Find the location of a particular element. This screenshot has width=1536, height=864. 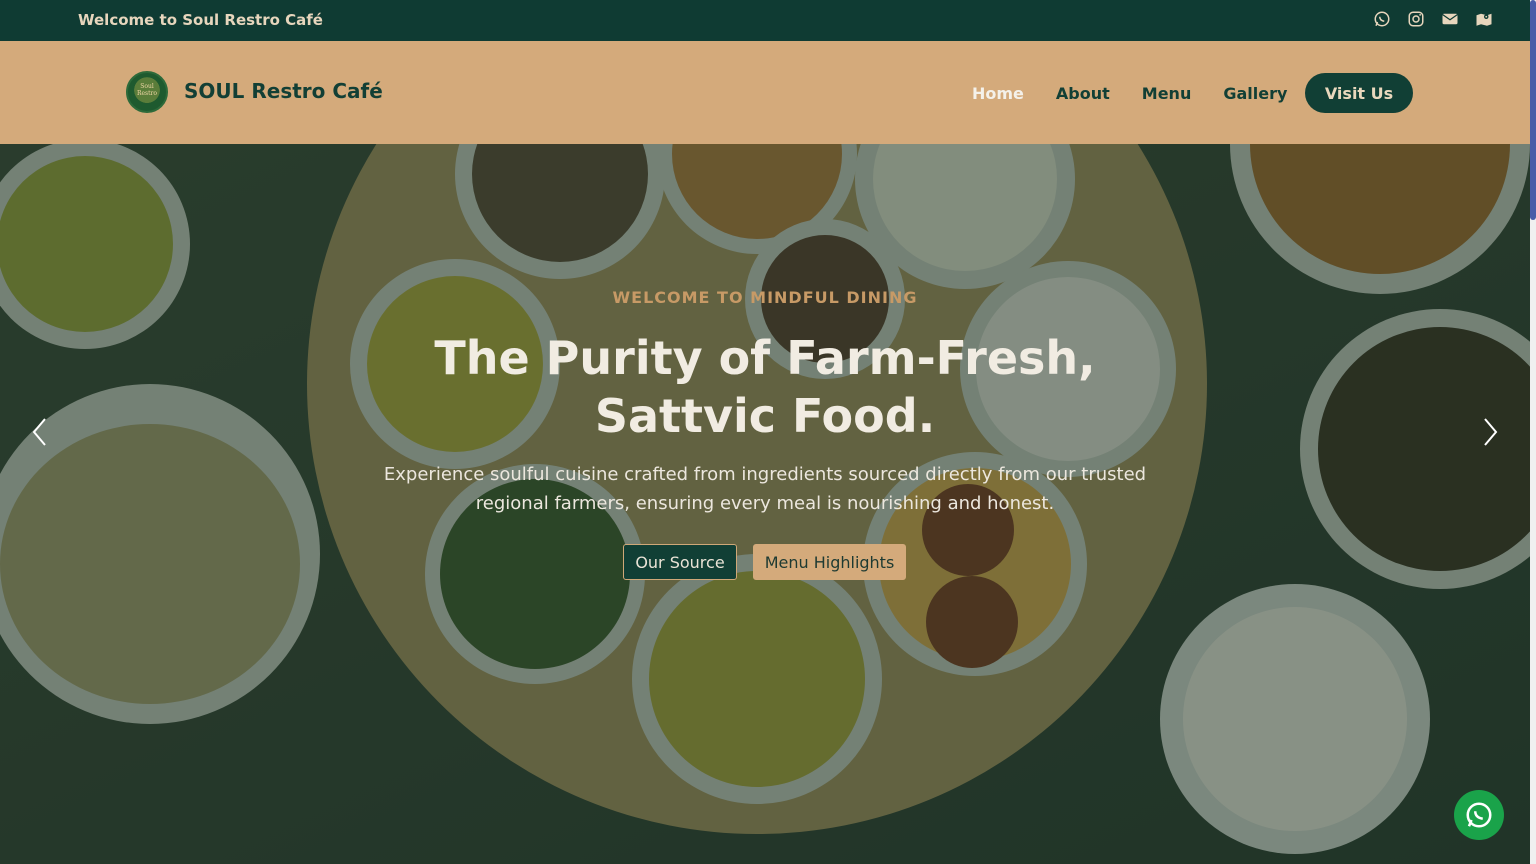

visit-us-button: Visit Us is located at coordinates (1359, 93).